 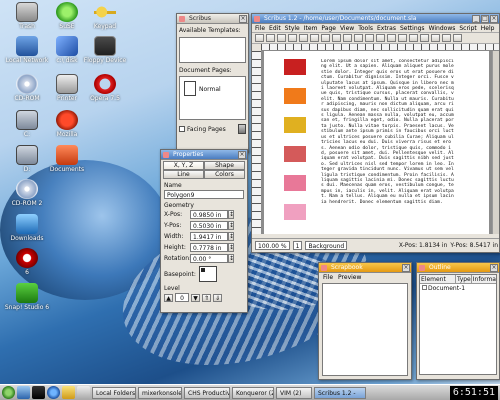 What do you see at coordinates (114, 392) in the screenshot?
I see `task-local-folders: Local Folders` at bounding box center [114, 392].